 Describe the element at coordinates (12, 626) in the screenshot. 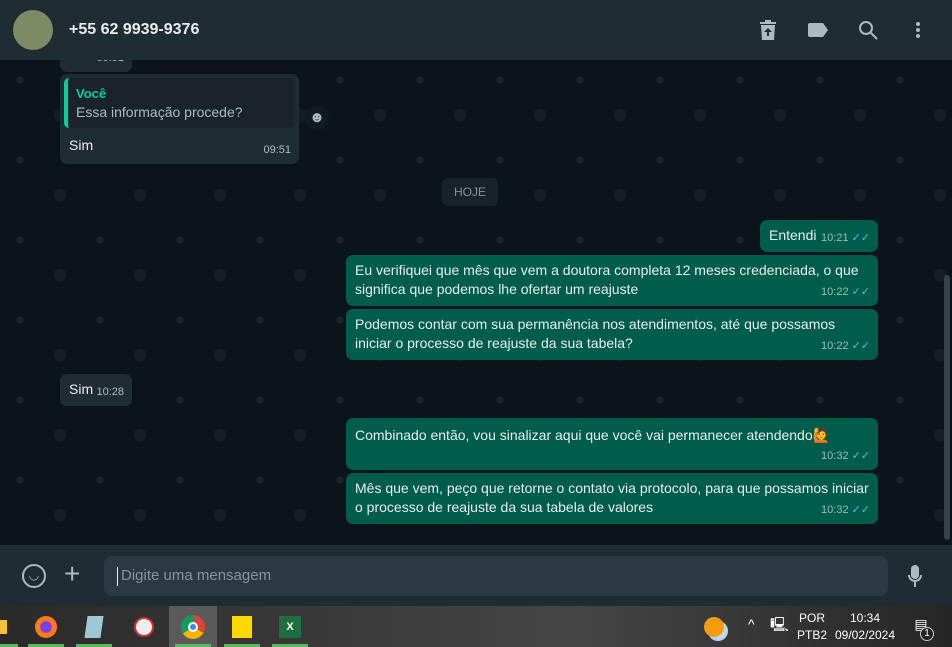

I see `file-explorer-icon` at that location.